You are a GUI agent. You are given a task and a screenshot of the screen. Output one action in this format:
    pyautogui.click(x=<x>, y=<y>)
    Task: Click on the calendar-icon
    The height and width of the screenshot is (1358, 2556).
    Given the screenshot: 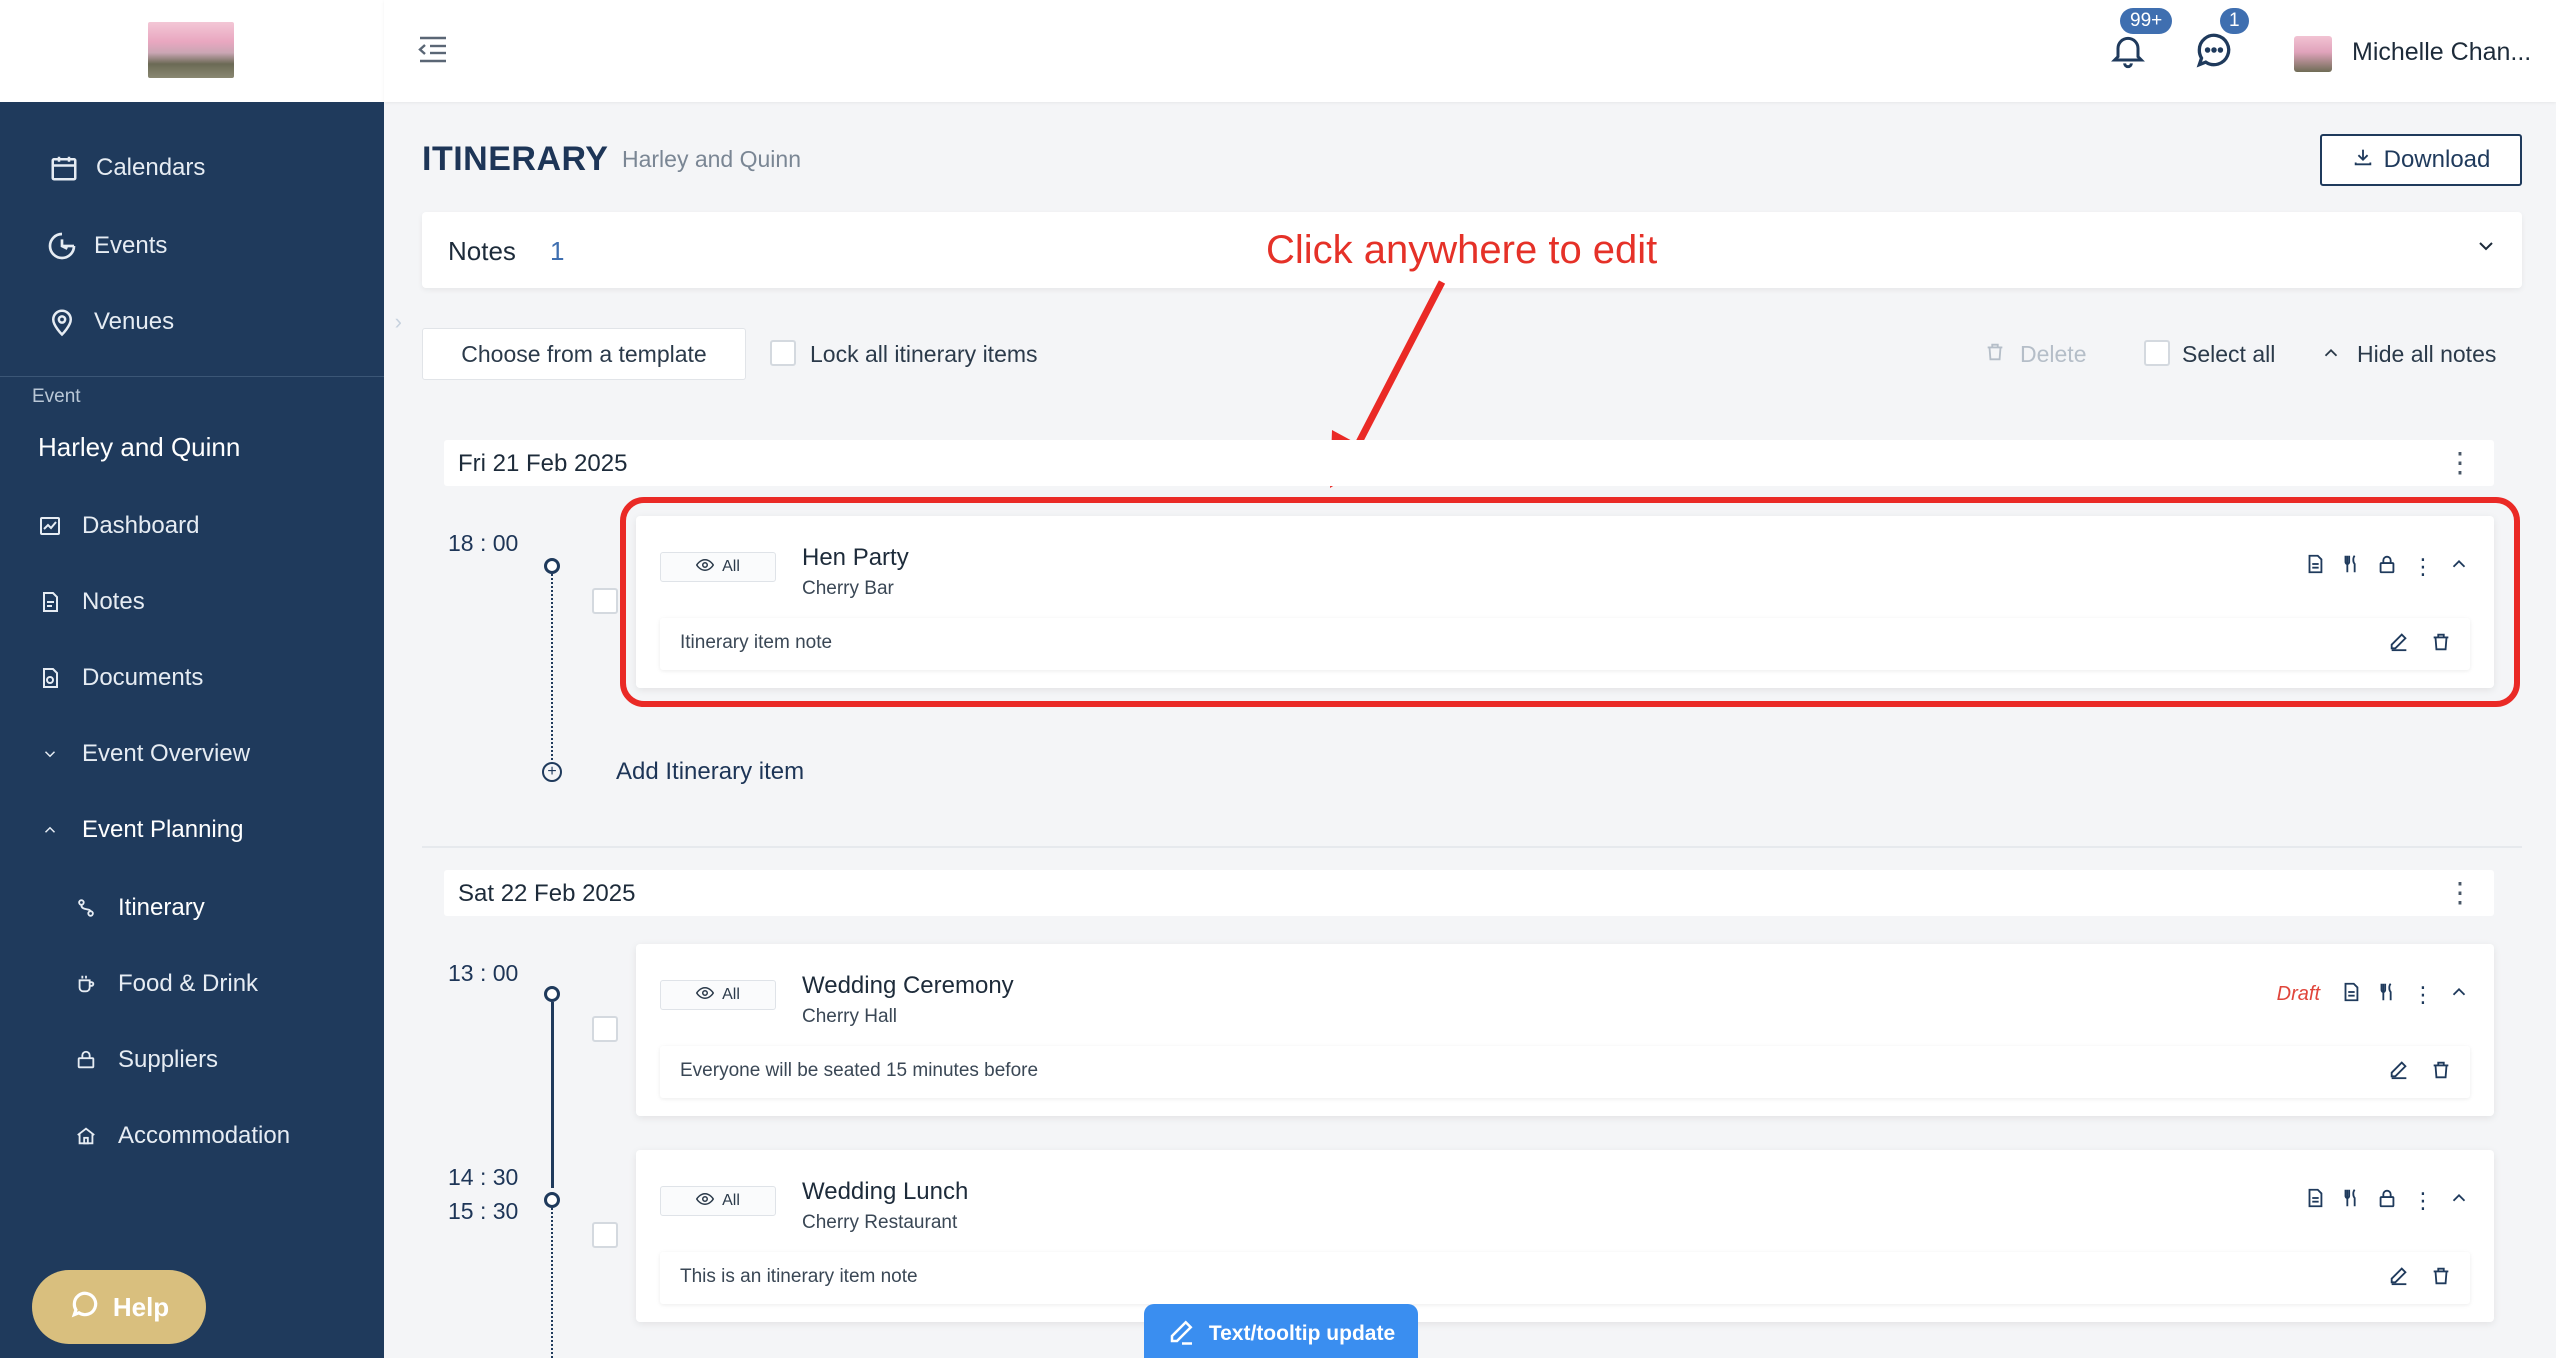 What is the action you would take?
    pyautogui.click(x=64, y=168)
    